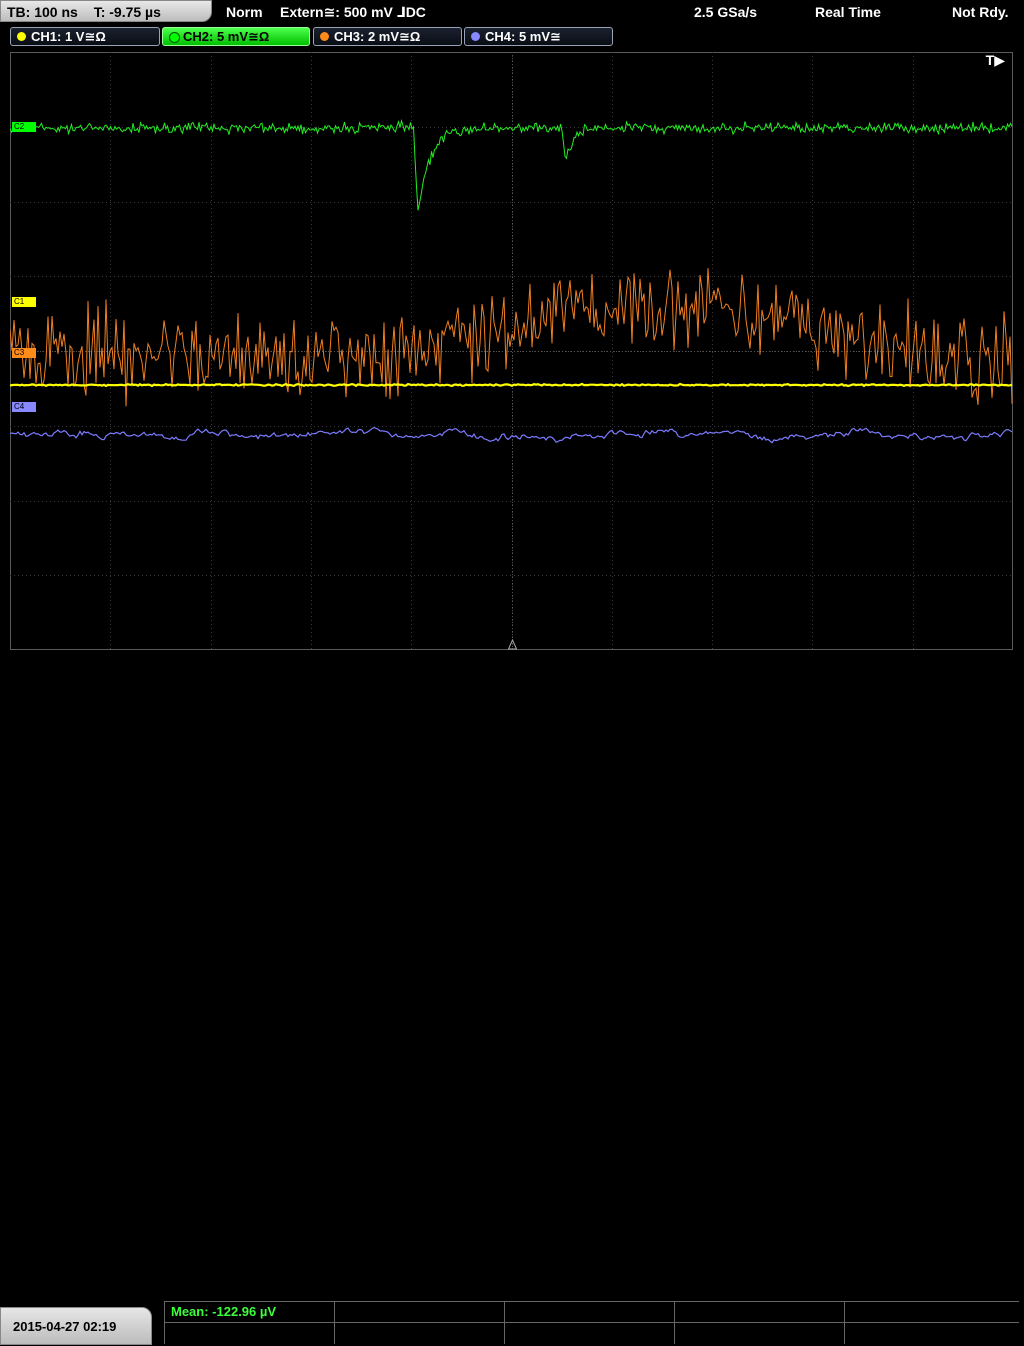 The image size is (1024, 1346). I want to click on channel-4-level-marker: C4, so click(24, 407).